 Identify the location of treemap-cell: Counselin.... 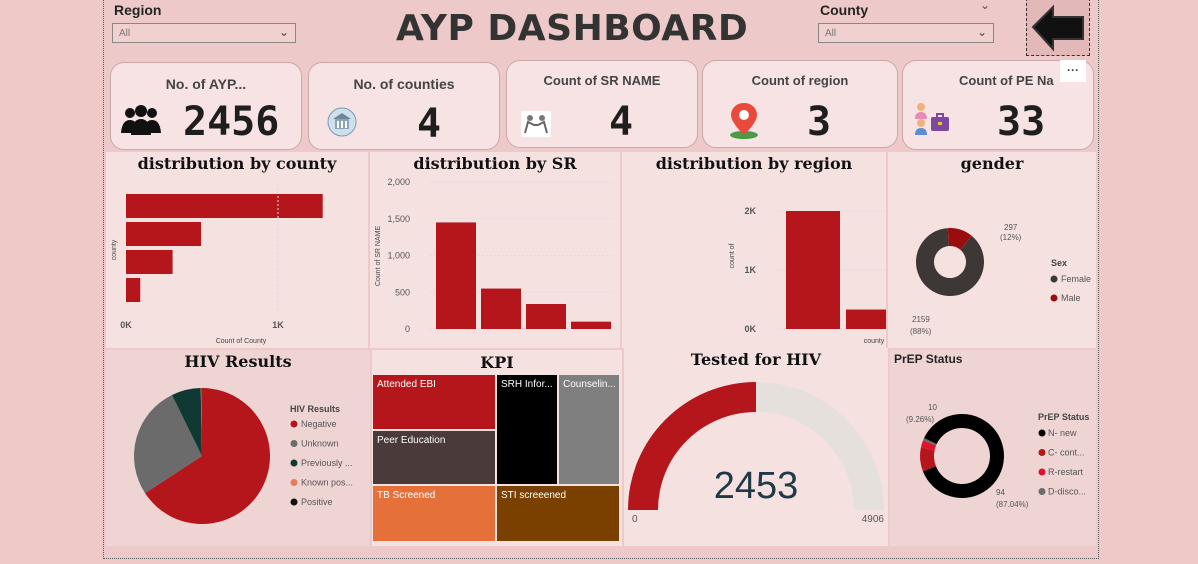
(589, 429).